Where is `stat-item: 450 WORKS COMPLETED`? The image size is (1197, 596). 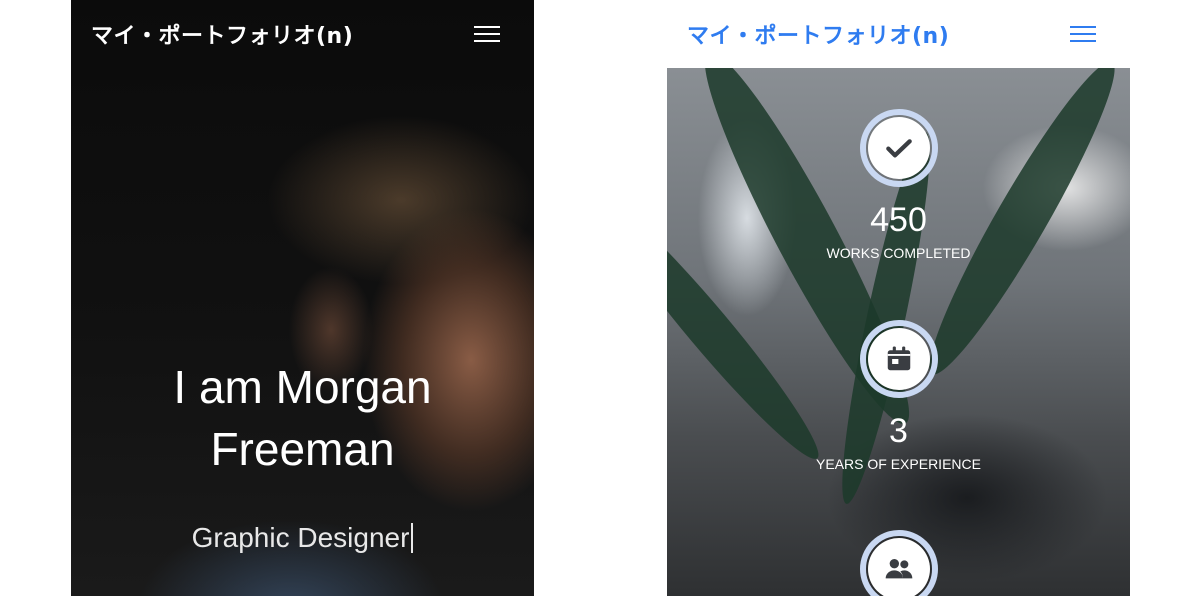
stat-item: 450 WORKS COMPLETED is located at coordinates (898, 185).